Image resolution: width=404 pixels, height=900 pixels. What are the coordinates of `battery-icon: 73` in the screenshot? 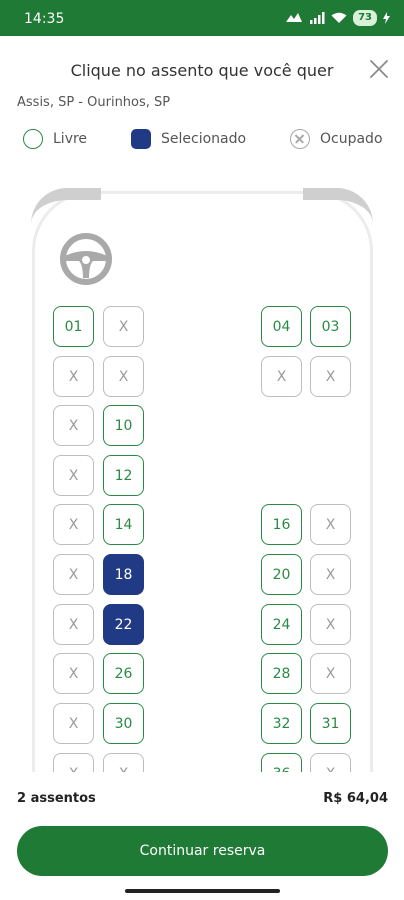 It's located at (365, 18).